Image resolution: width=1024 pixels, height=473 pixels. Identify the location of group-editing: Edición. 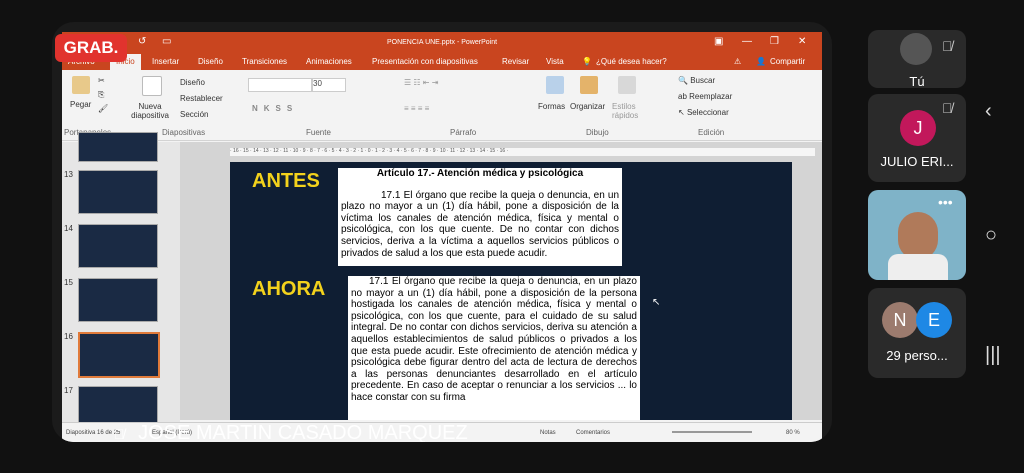
(711, 132).